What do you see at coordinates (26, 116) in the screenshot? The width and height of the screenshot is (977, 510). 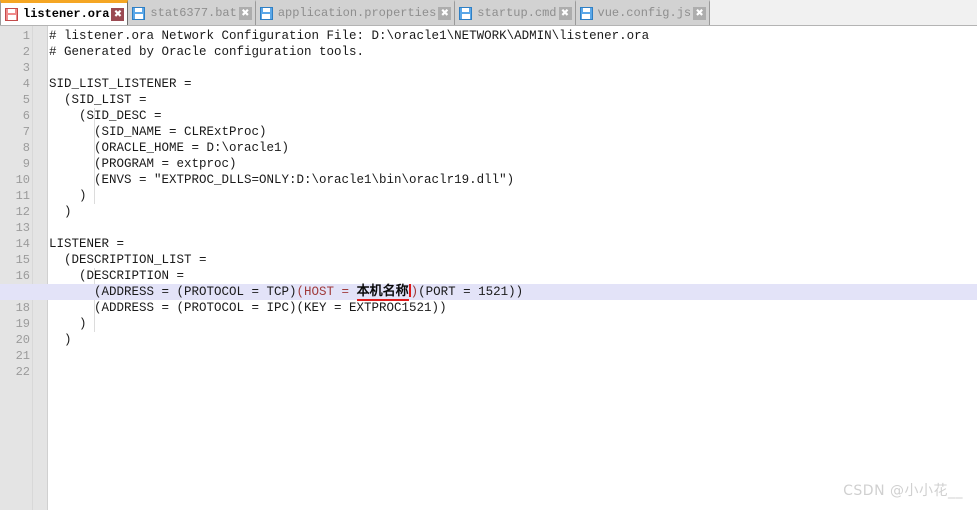 I see `line-number: 6` at bounding box center [26, 116].